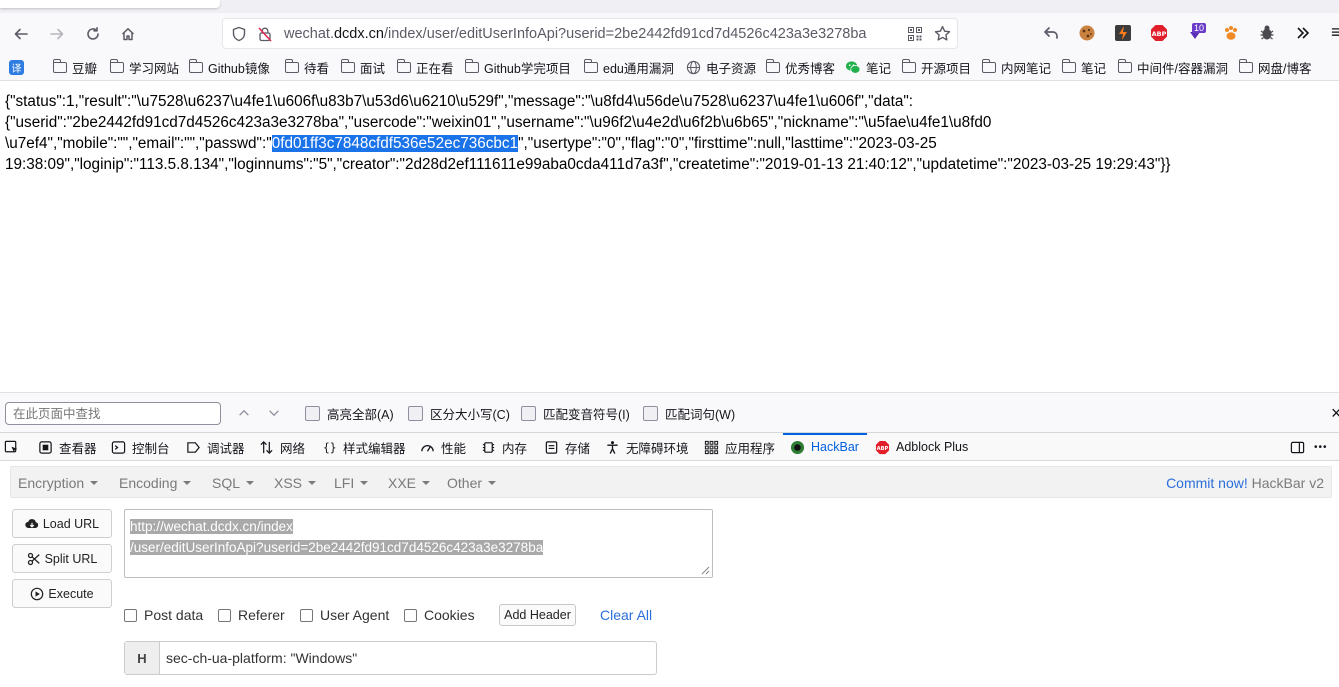 The width and height of the screenshot is (1339, 687). What do you see at coordinates (155, 483) in the screenshot?
I see `menu-encoding: Encoding` at bounding box center [155, 483].